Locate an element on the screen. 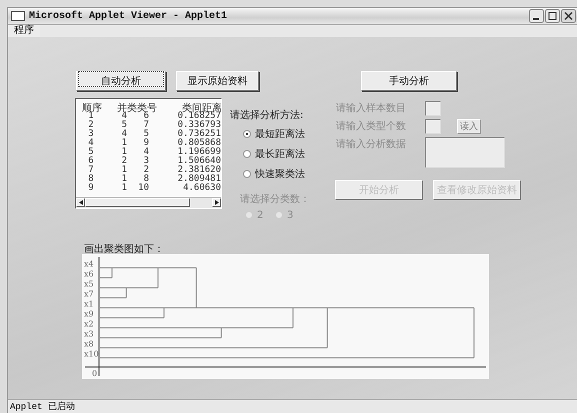 This screenshot has width=577, height=413. app-icon is located at coordinates (18, 16).